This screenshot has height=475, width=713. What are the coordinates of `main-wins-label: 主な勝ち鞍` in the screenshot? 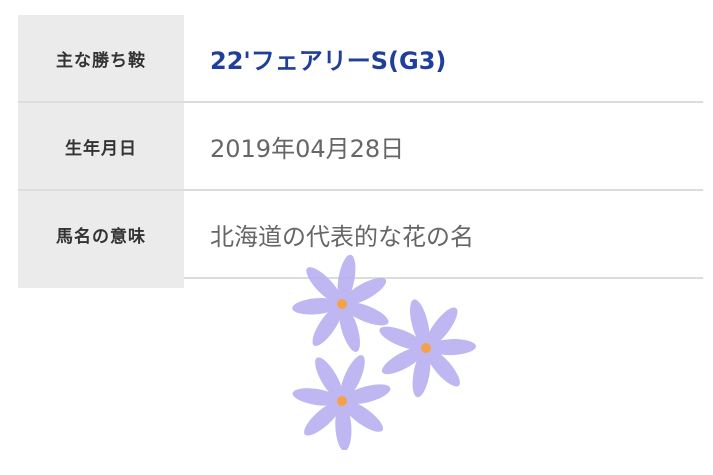 It's located at (101, 58).